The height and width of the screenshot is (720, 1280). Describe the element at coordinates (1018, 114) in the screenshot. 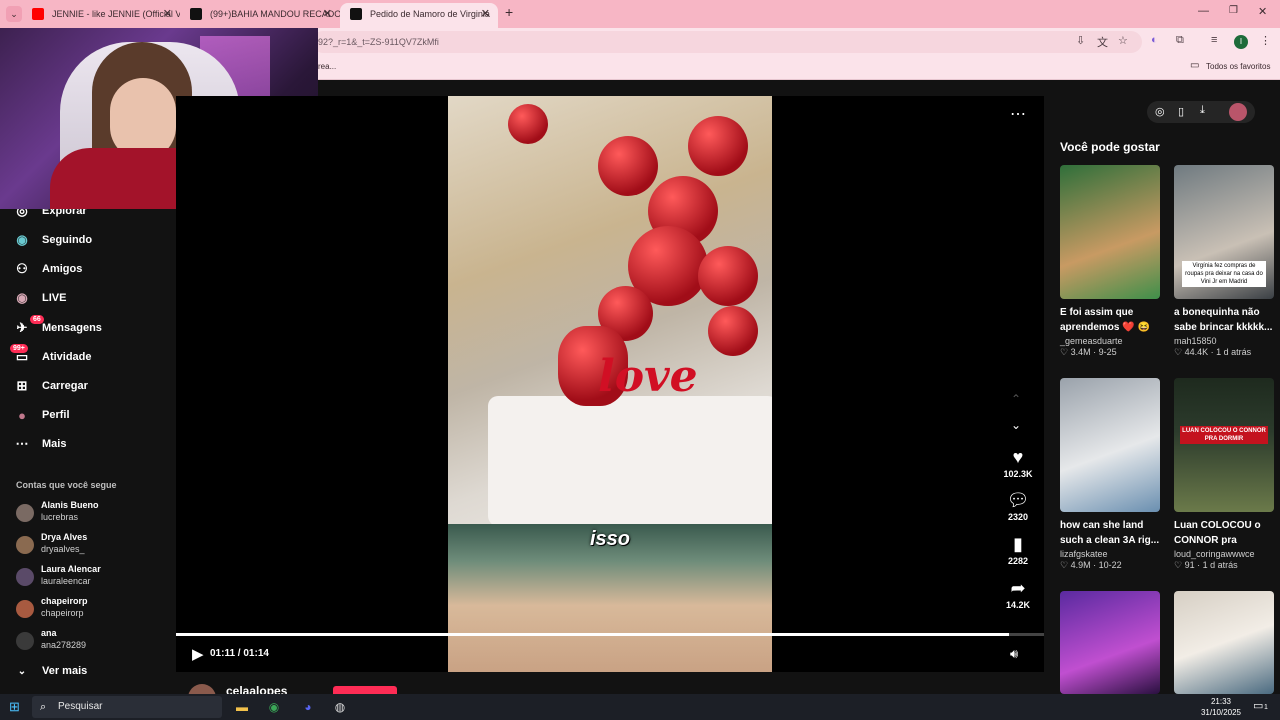

I see `video-more-icon: ⋯` at that location.